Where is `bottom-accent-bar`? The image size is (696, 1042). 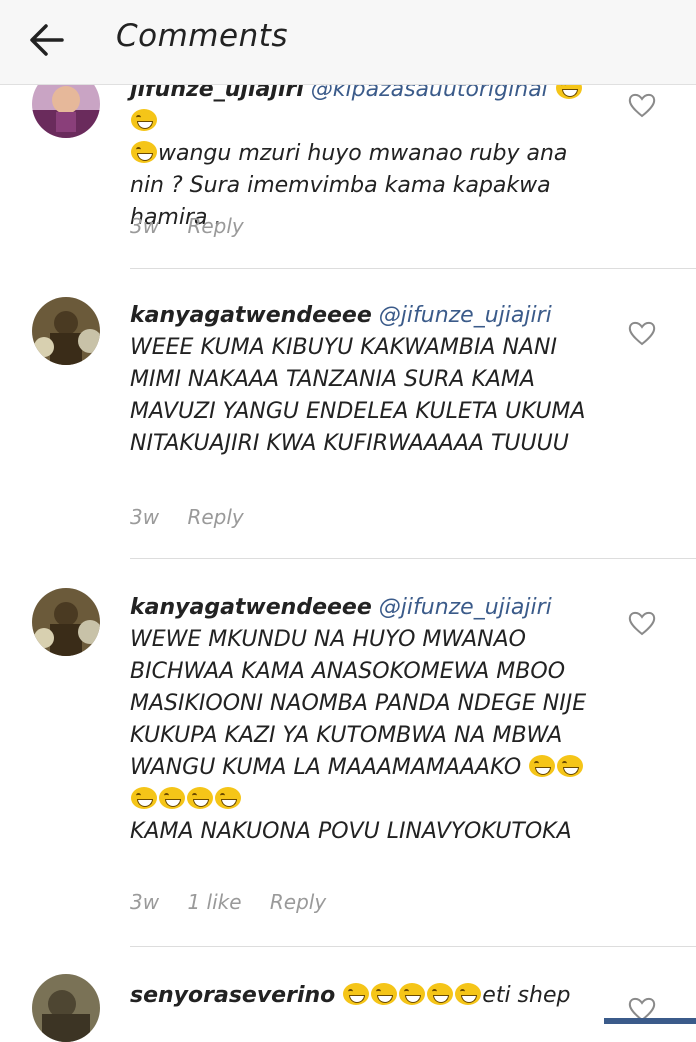
bottom-accent-bar is located at coordinates (650, 1021).